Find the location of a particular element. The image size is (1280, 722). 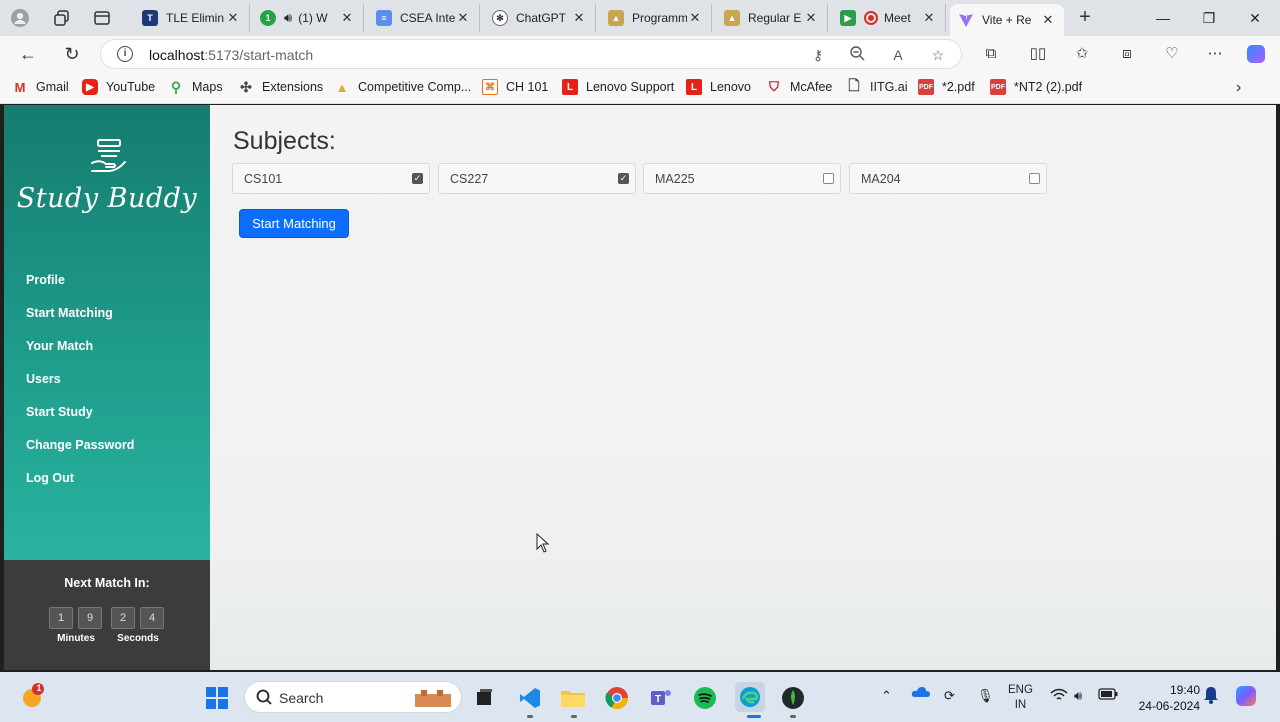

refresh-icon: ↻ is located at coordinates (72, 54).